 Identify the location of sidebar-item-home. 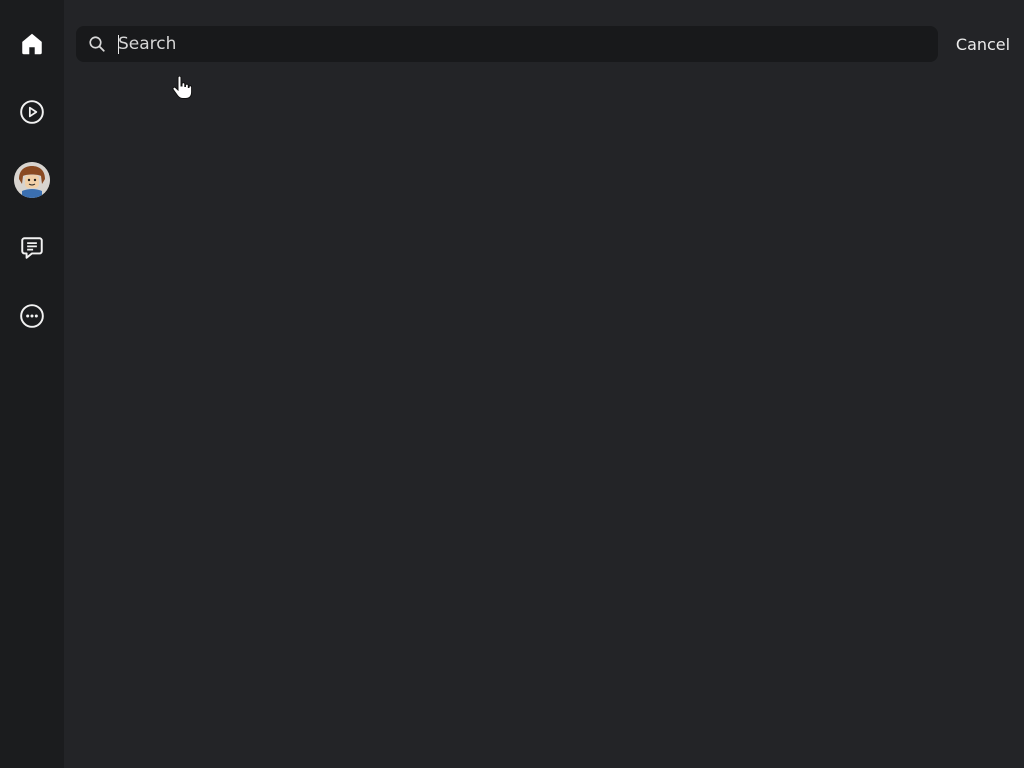
(32, 44).